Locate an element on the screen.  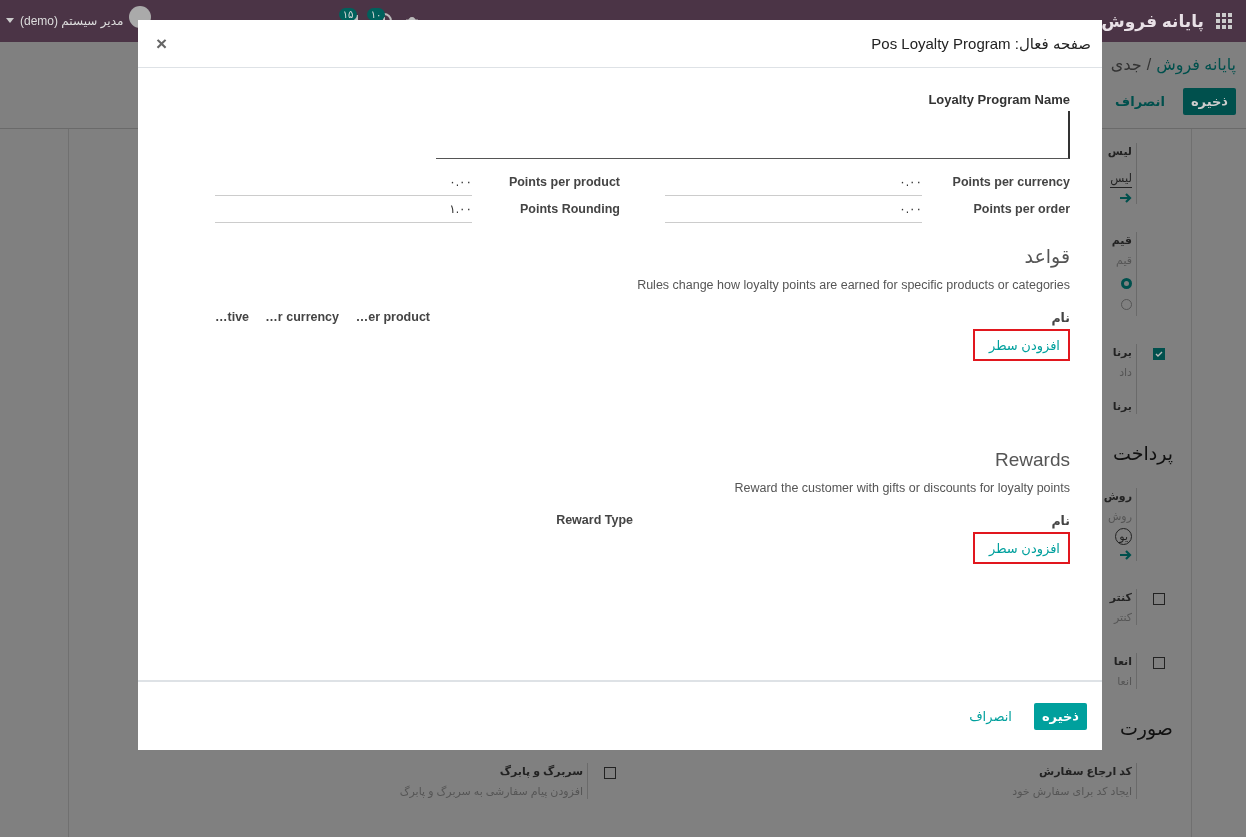
section-title: Rewards is located at coordinates (1032, 460).